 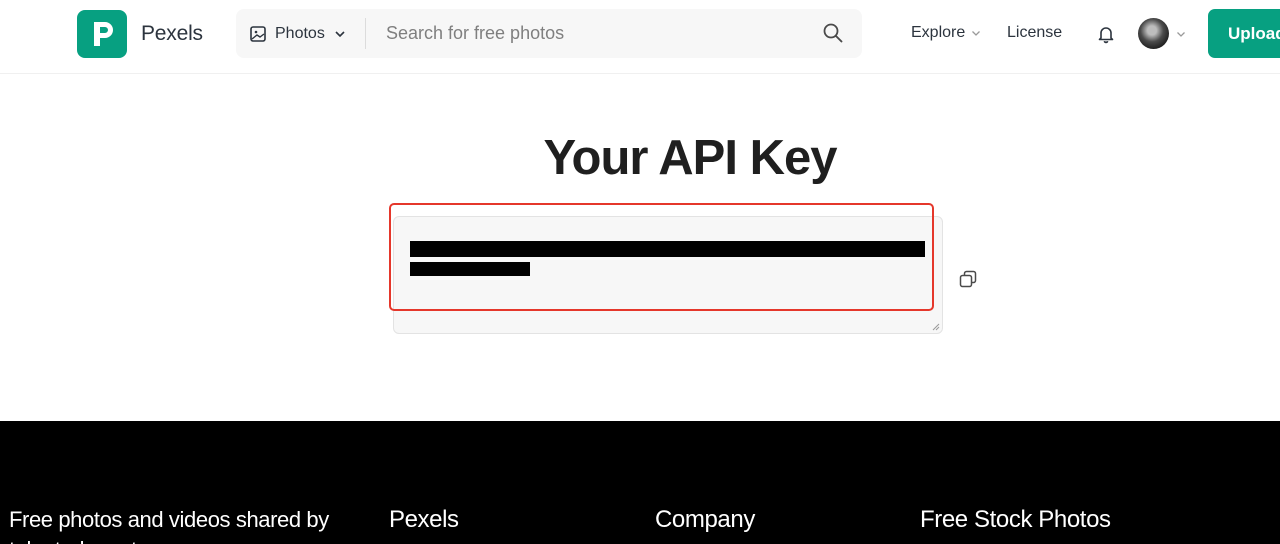 I want to click on copy-icon, so click(x=968, y=279).